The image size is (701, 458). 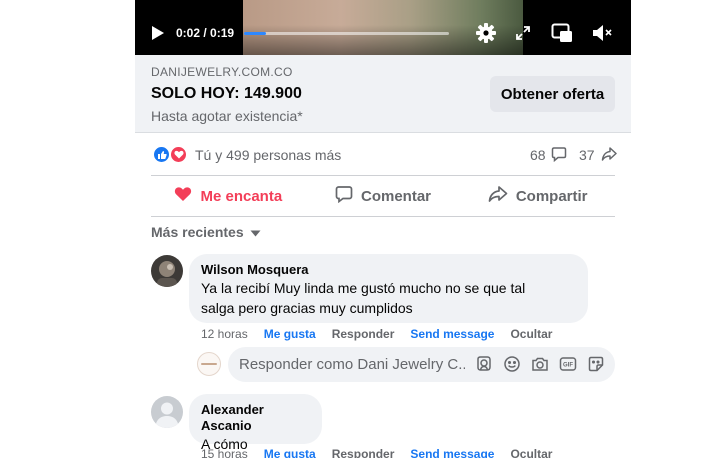 What do you see at coordinates (222, 72) in the screenshot?
I see `ad-domain: DANIJEWELRY.COM.CO` at bounding box center [222, 72].